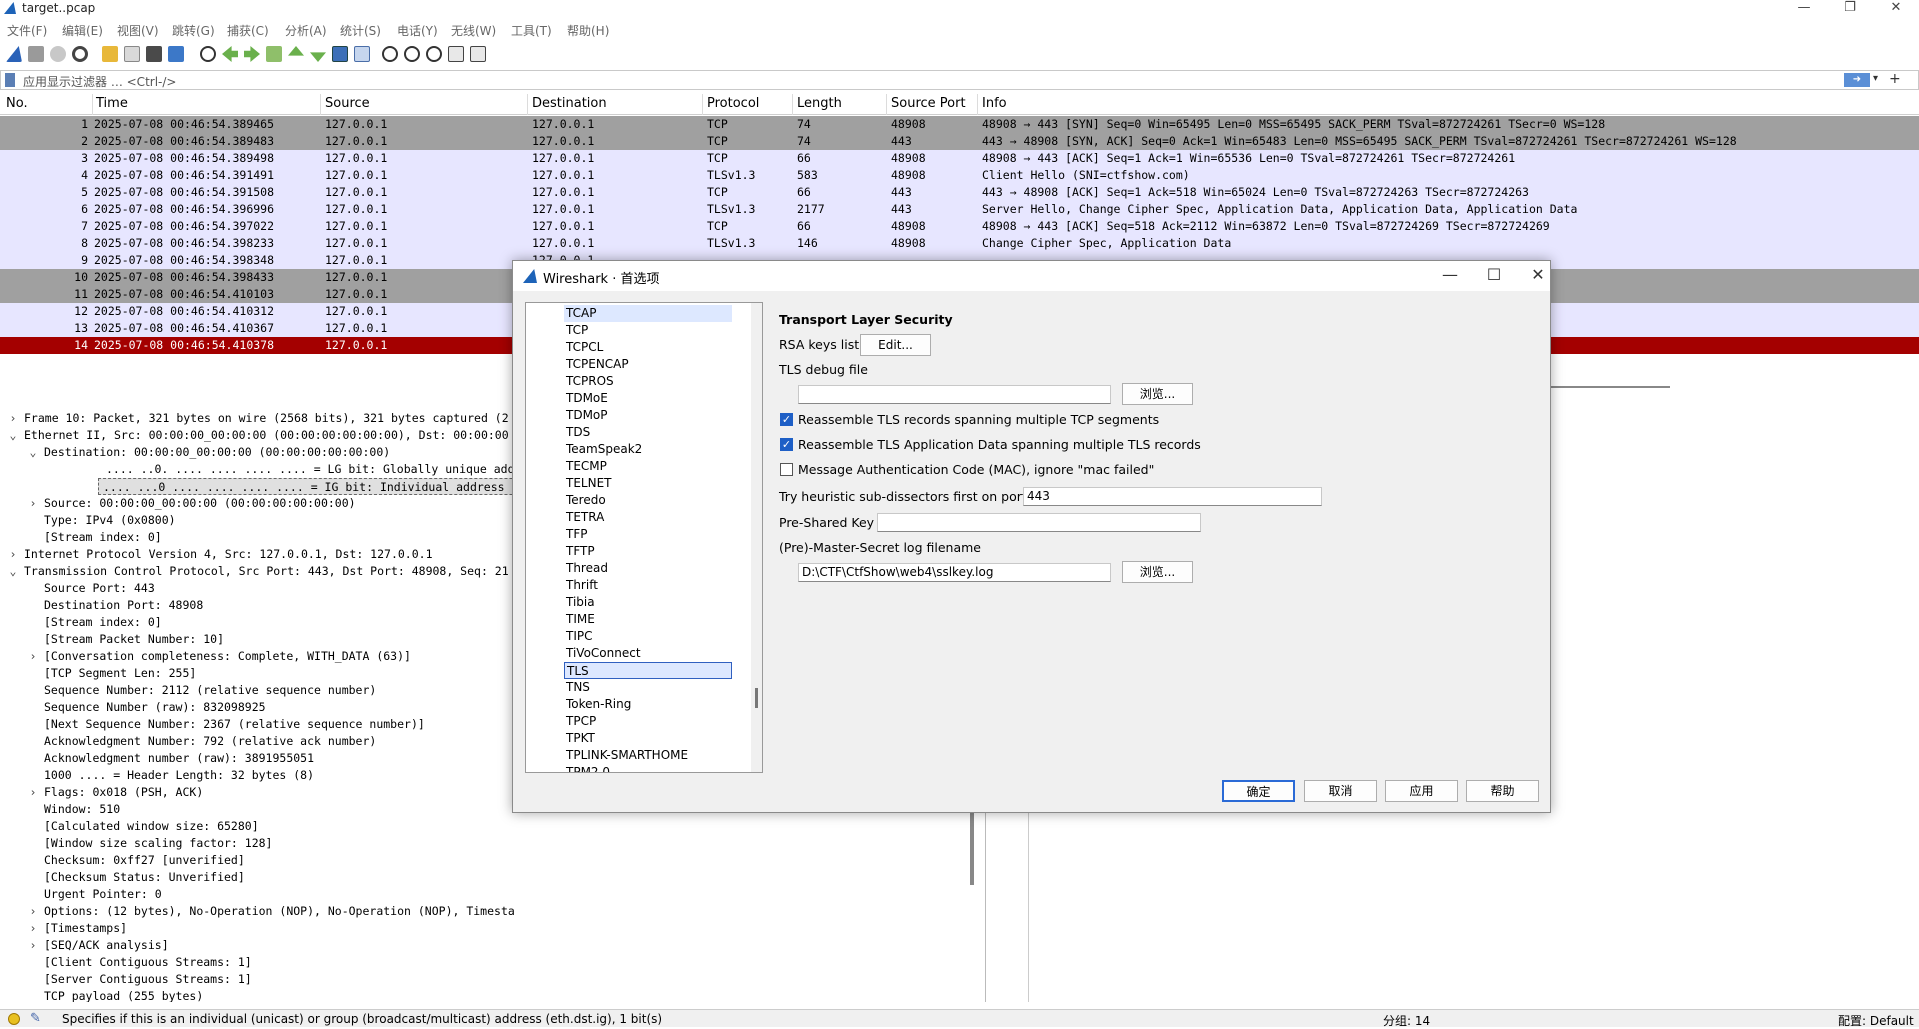 The image size is (1919, 1029). I want to click on tree-item-tfp: TFP, so click(576, 534).